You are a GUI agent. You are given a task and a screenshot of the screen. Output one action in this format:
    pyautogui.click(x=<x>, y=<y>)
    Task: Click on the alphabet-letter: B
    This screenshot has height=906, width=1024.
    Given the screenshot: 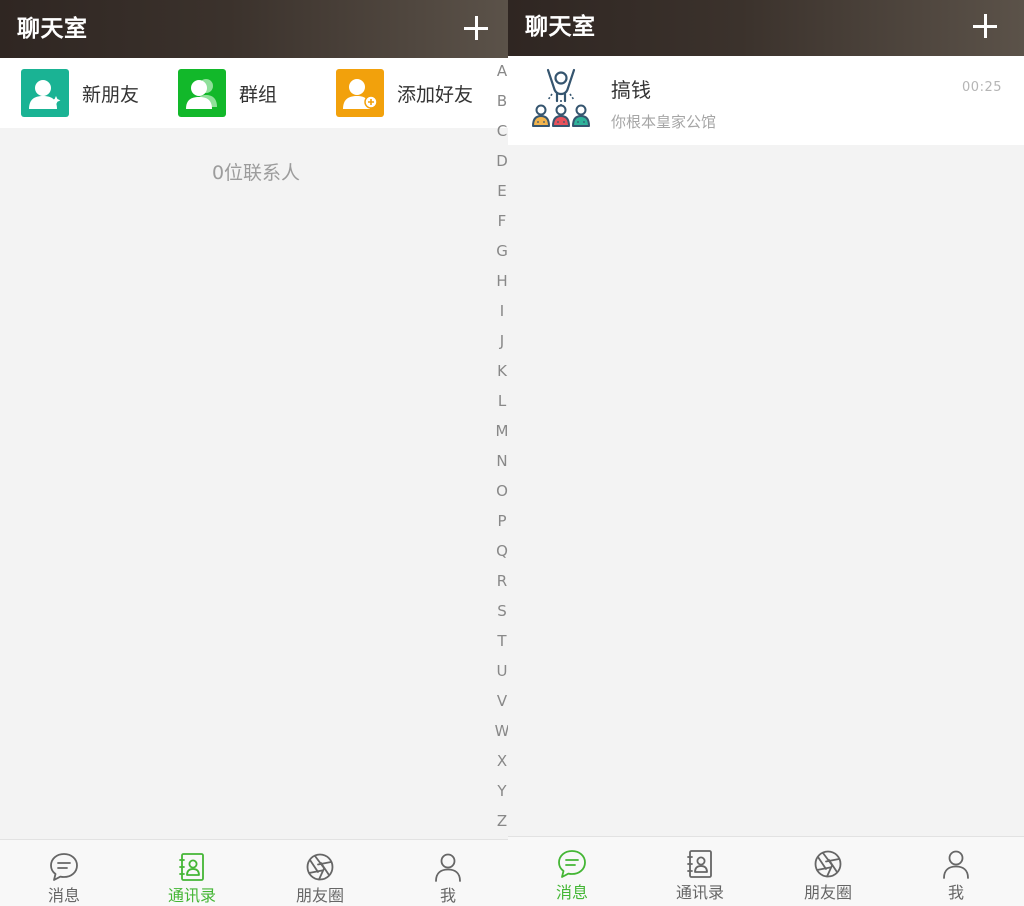 What is the action you would take?
    pyautogui.click(x=499, y=105)
    